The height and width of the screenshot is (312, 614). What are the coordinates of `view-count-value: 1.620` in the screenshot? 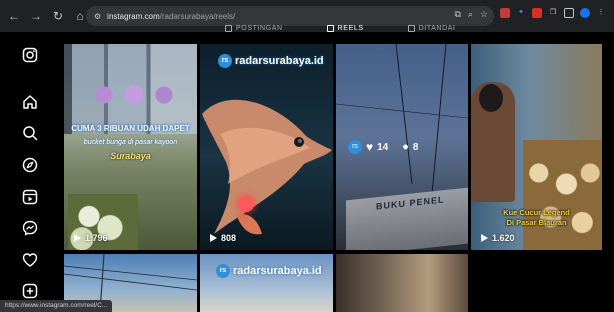 It's located at (503, 238).